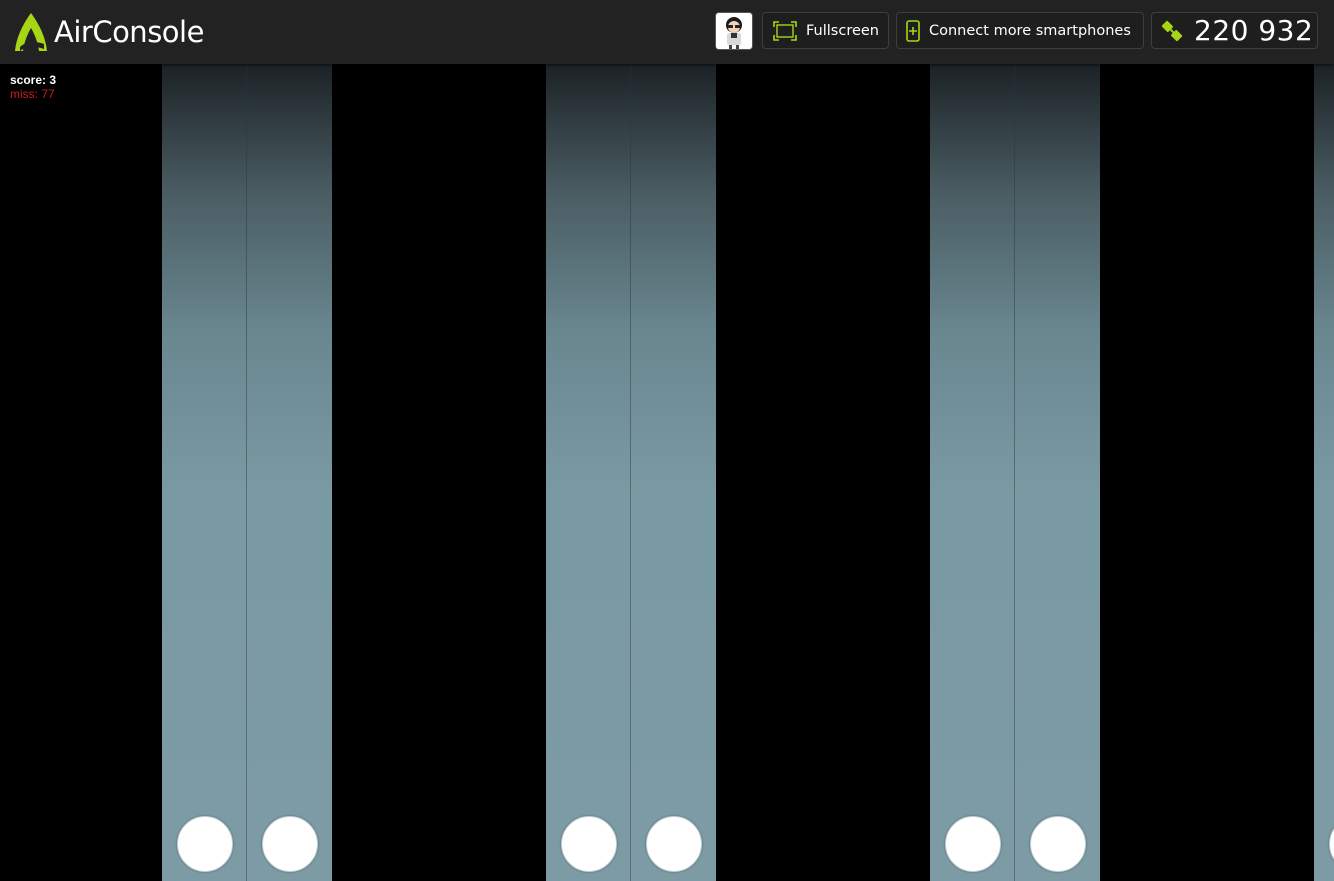 This screenshot has height=881, width=1334. I want to click on player-avatar-button, so click(734, 31).